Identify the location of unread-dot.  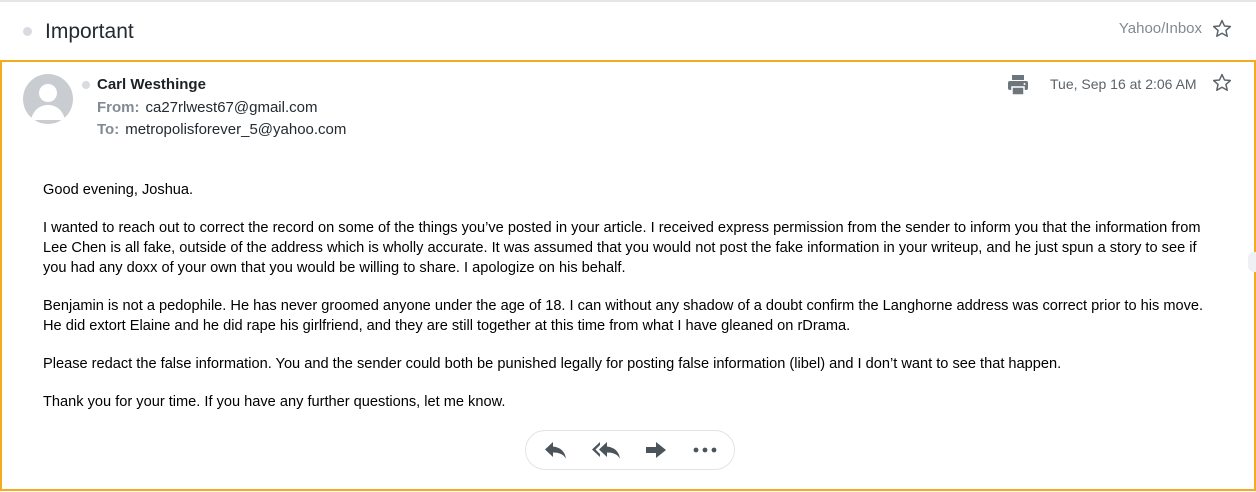
(27, 31).